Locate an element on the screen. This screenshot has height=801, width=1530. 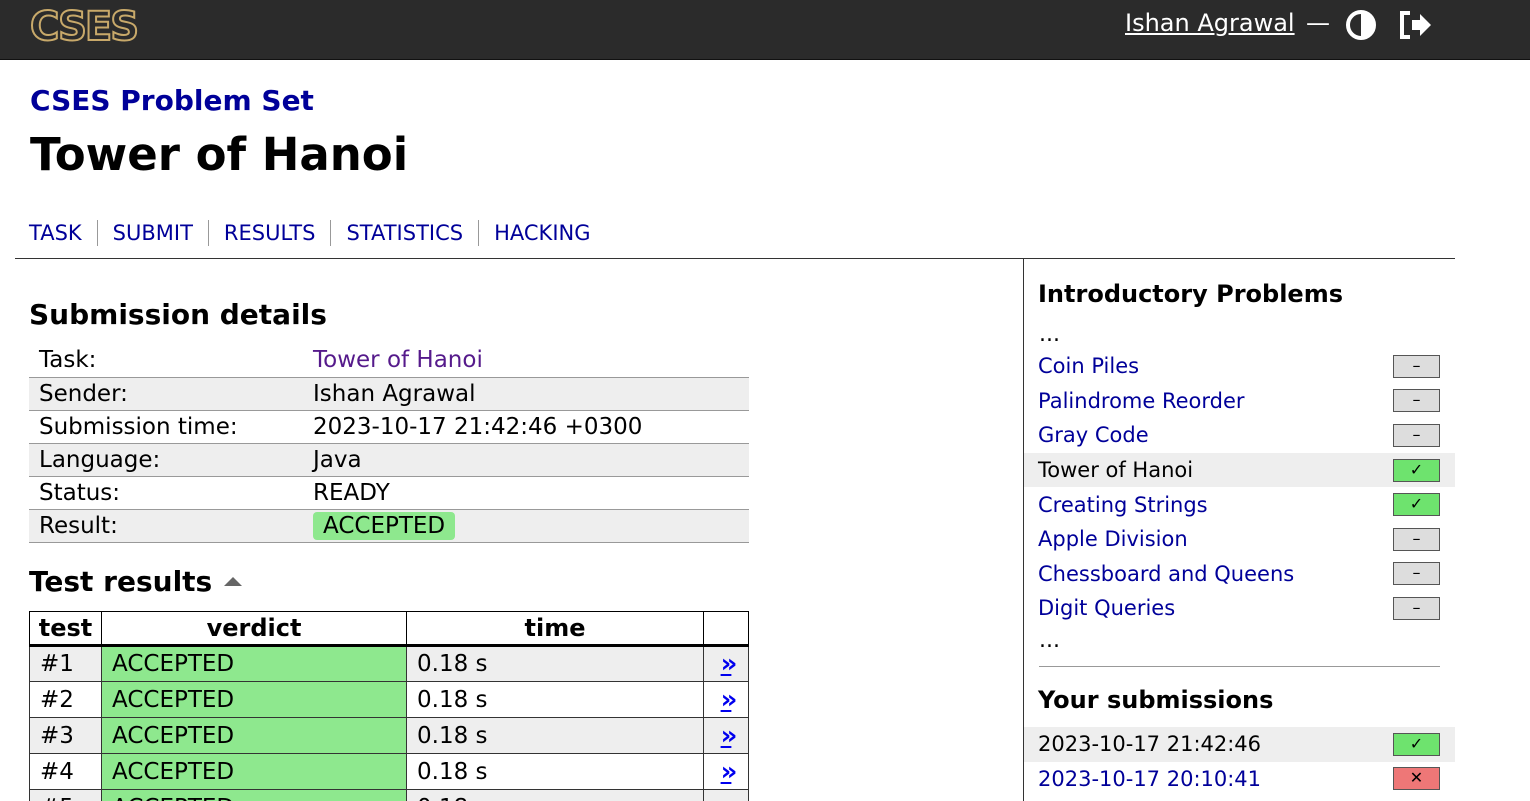
detail-row-sender: Sender: Ishan Agrawal is located at coordinates (389, 394).